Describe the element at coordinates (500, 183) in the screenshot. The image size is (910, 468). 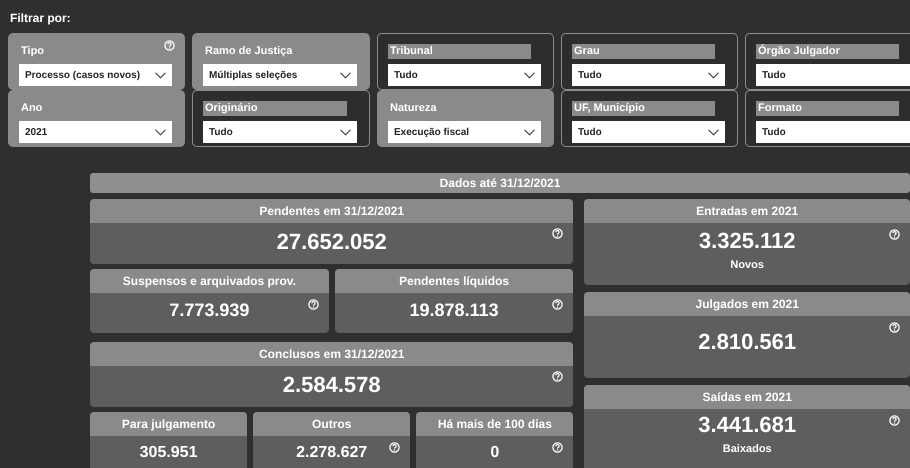
I see `summary-title: Dados até 31/12/2021` at that location.